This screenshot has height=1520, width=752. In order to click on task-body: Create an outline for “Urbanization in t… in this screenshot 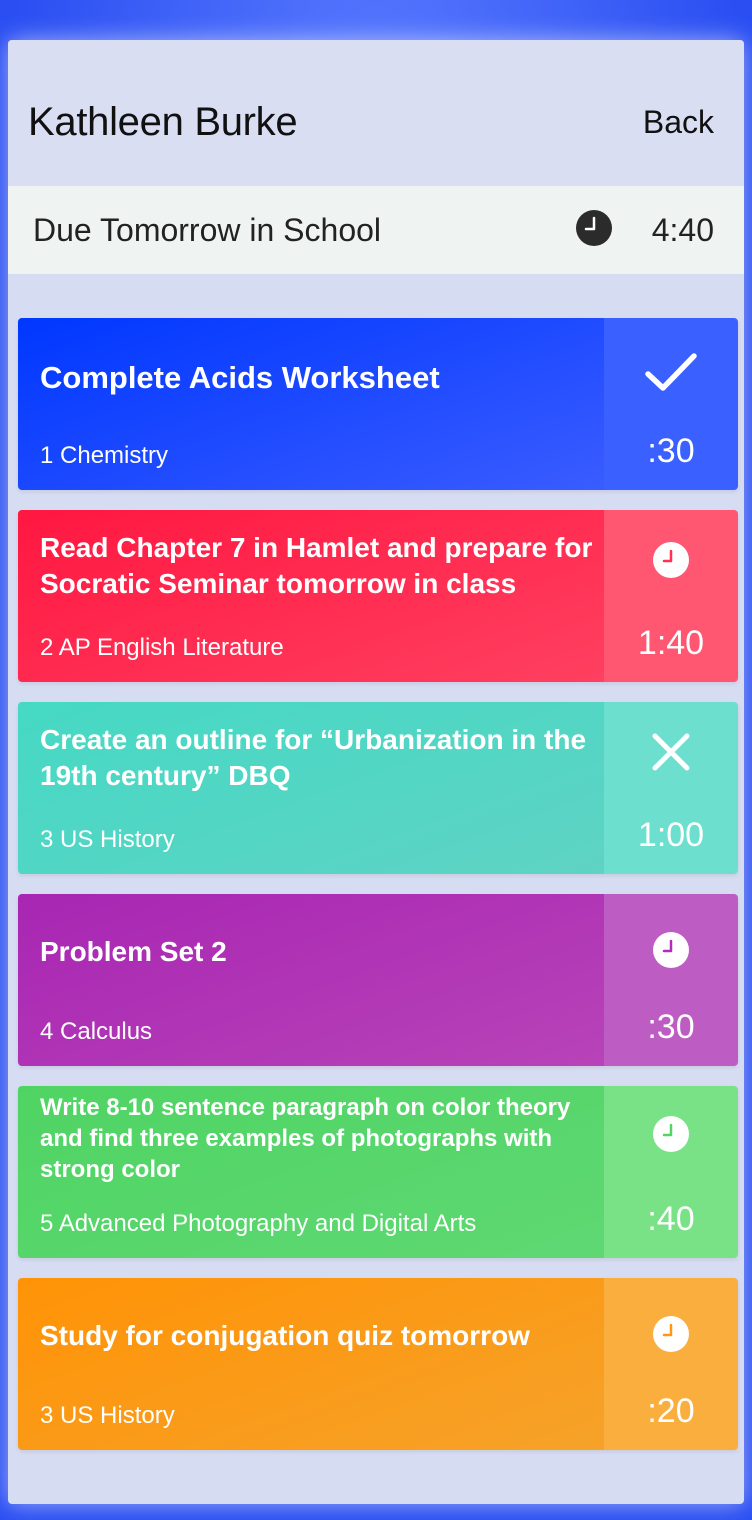, I will do `click(311, 788)`.